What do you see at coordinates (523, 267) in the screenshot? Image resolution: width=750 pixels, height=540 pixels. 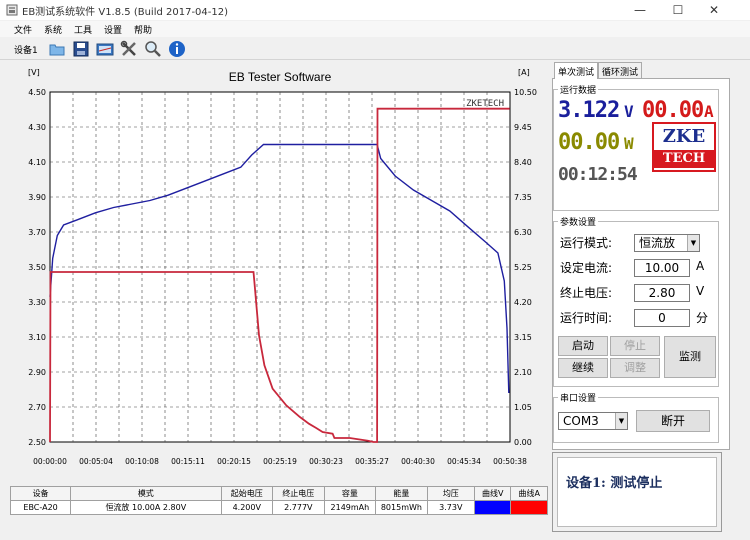 I see `right-tick-label: 5.25` at bounding box center [523, 267].